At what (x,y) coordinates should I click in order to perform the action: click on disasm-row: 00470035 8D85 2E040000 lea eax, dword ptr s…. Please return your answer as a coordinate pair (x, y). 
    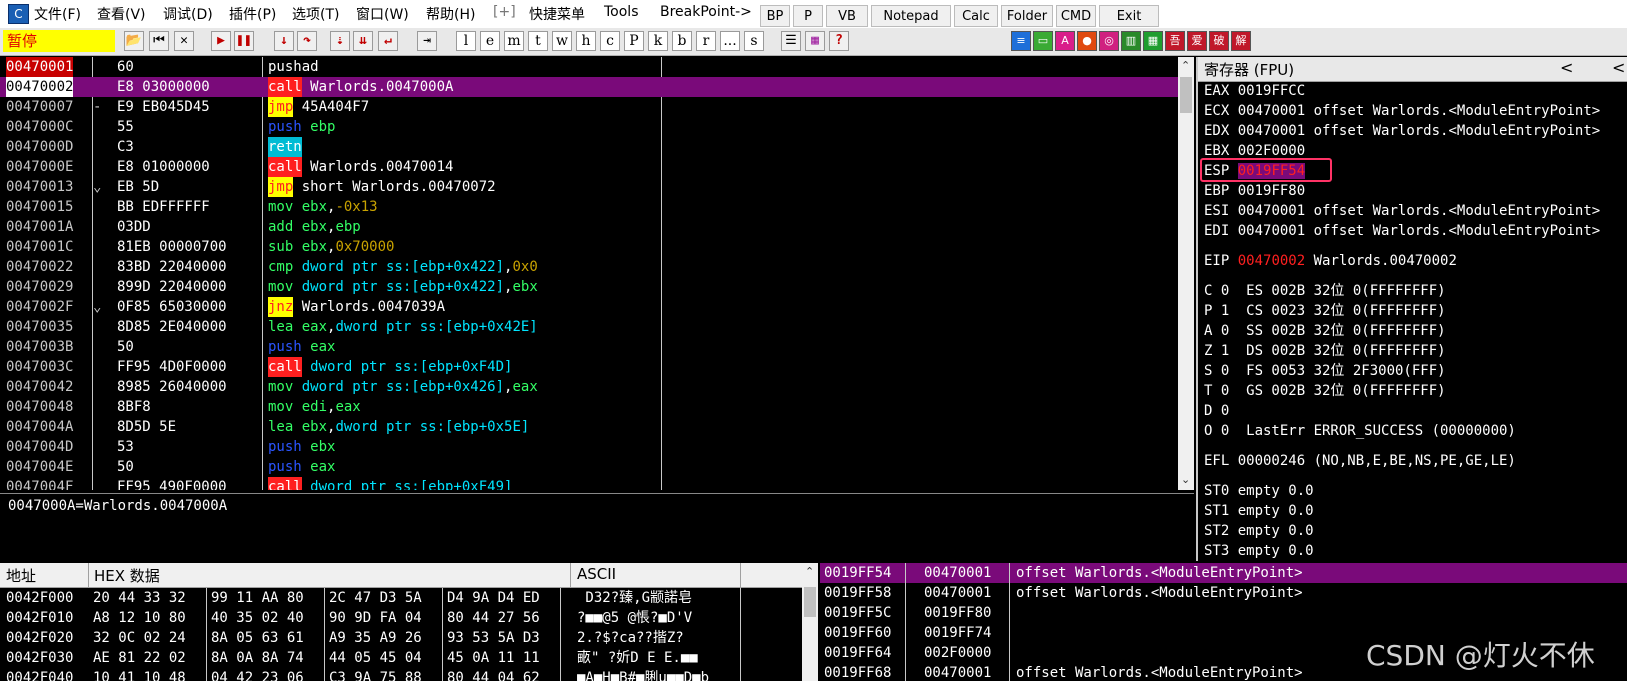
    Looking at the image, I should click on (589, 327).